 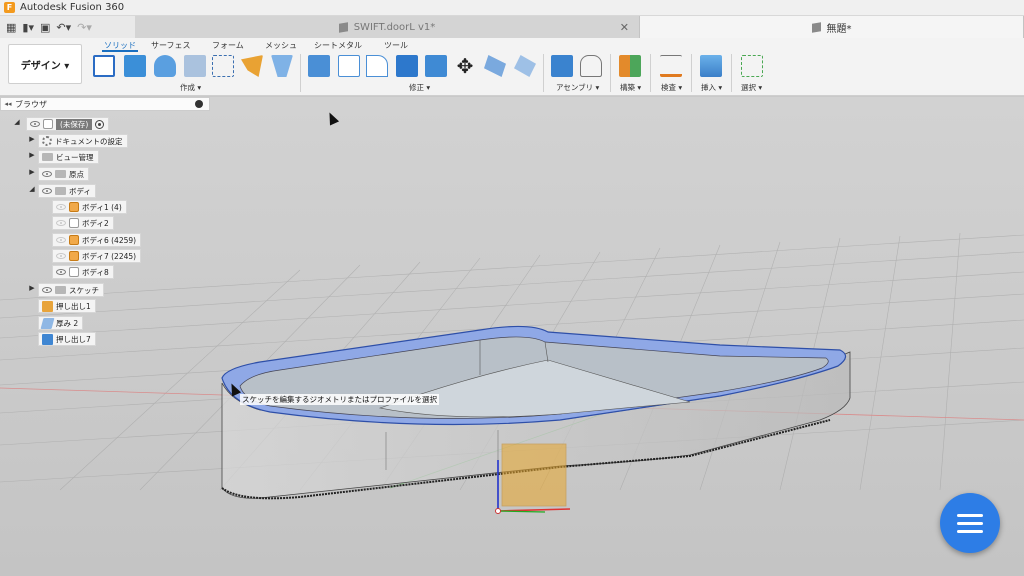 What do you see at coordinates (165, 66) in the screenshot?
I see `revolve-icon` at bounding box center [165, 66].